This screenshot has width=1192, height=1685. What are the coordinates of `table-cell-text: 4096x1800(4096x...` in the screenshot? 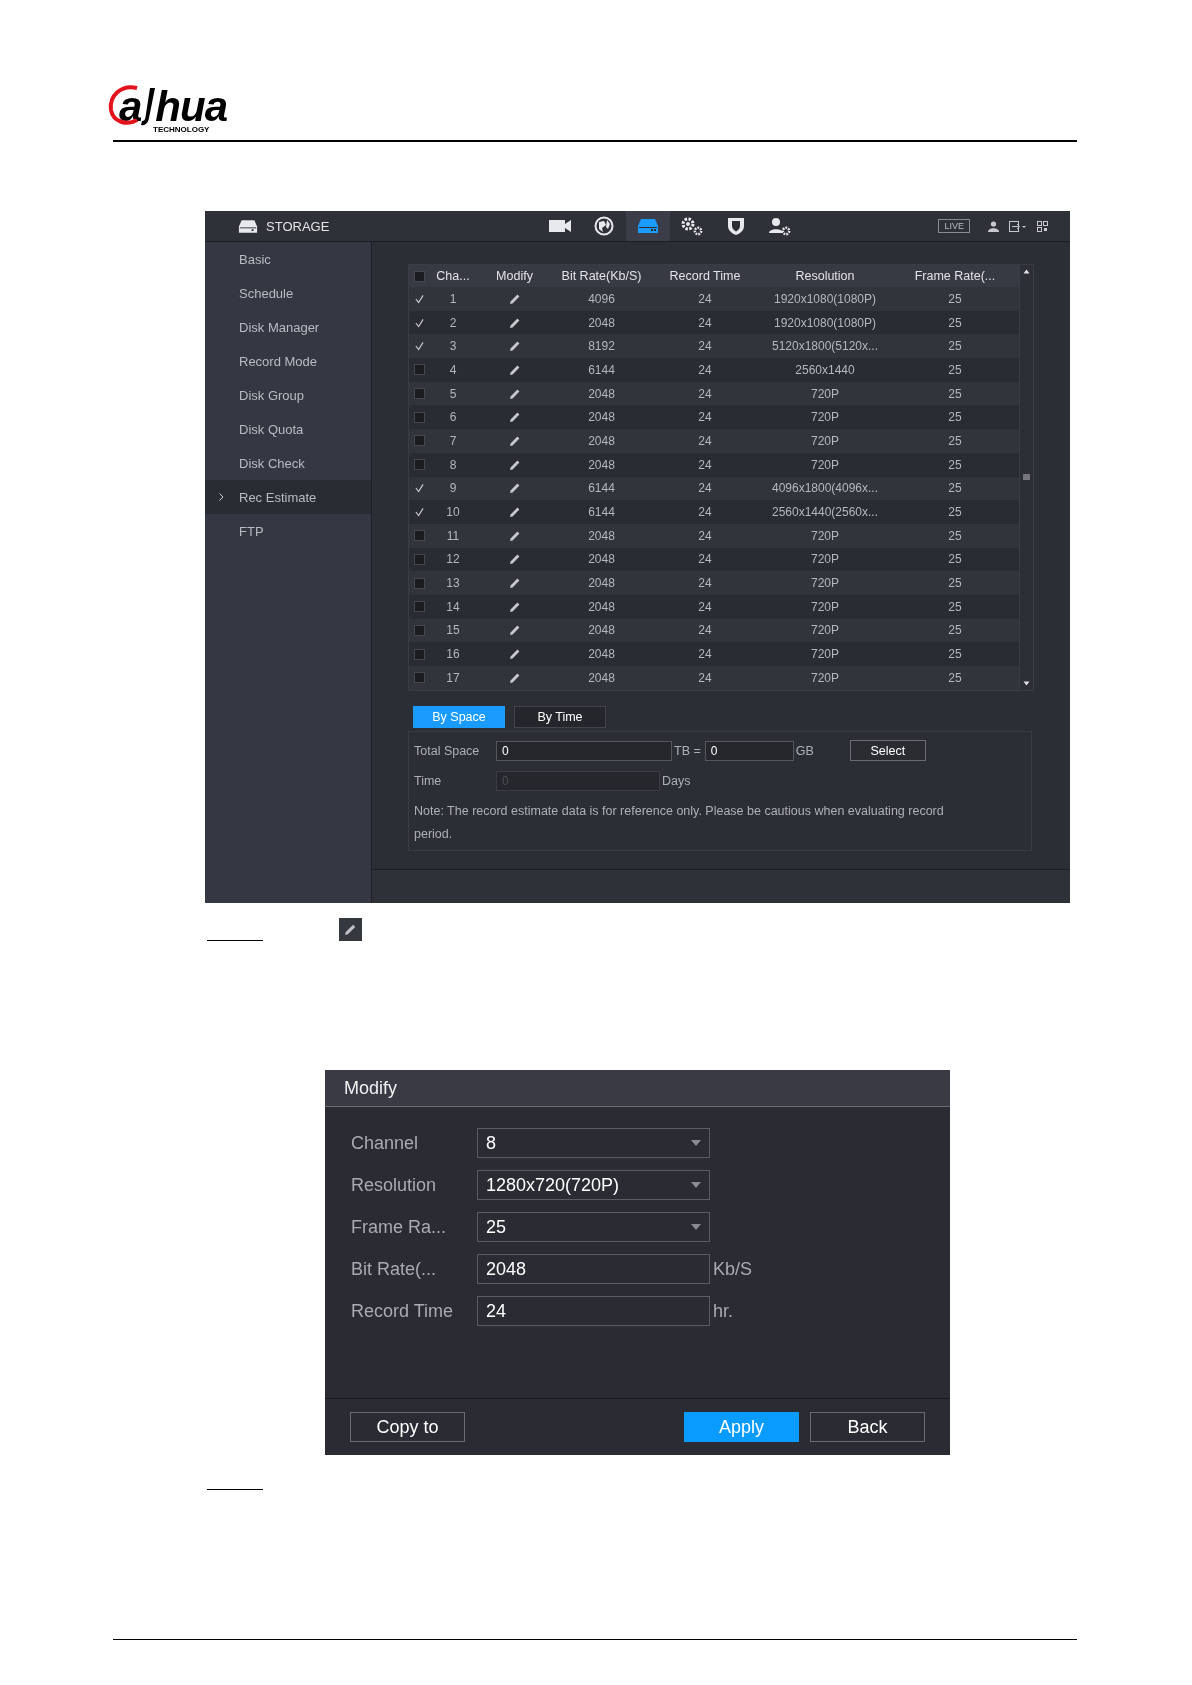 It's located at (825, 488).